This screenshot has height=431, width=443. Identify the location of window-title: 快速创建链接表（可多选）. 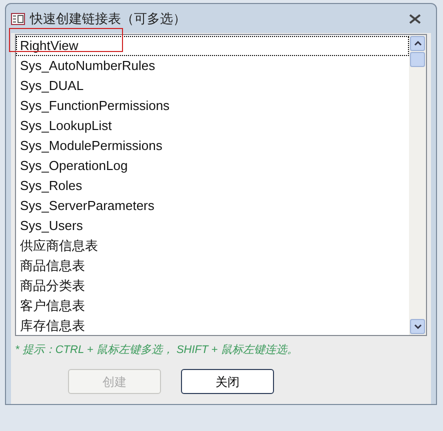
(108, 19).